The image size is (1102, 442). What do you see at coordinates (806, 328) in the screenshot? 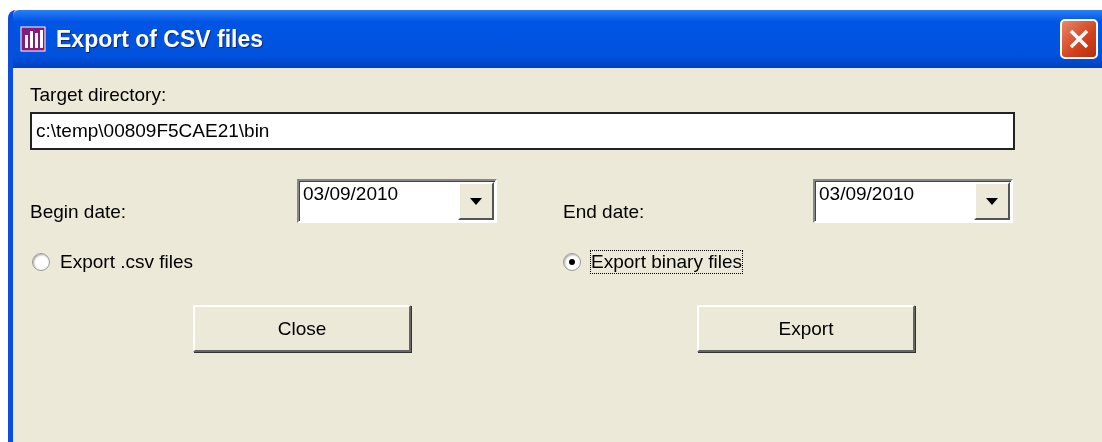
I see `export-button: Export` at bounding box center [806, 328].